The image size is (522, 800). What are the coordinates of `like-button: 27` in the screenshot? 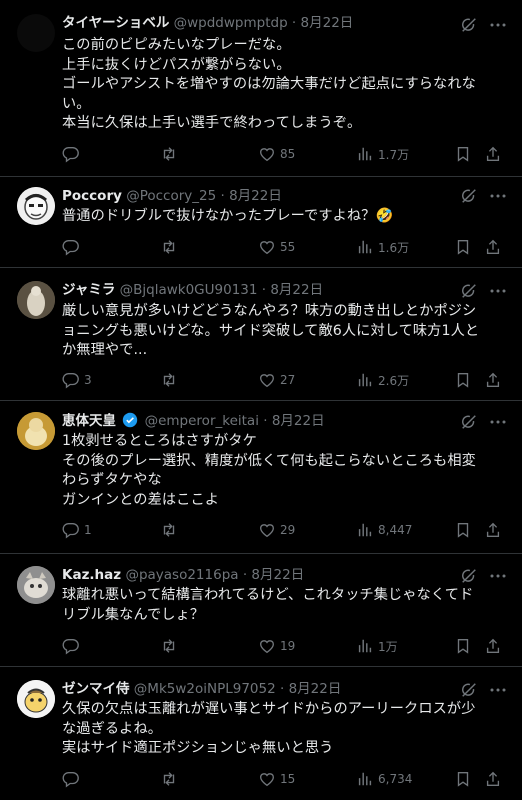 It's located at (276, 380).